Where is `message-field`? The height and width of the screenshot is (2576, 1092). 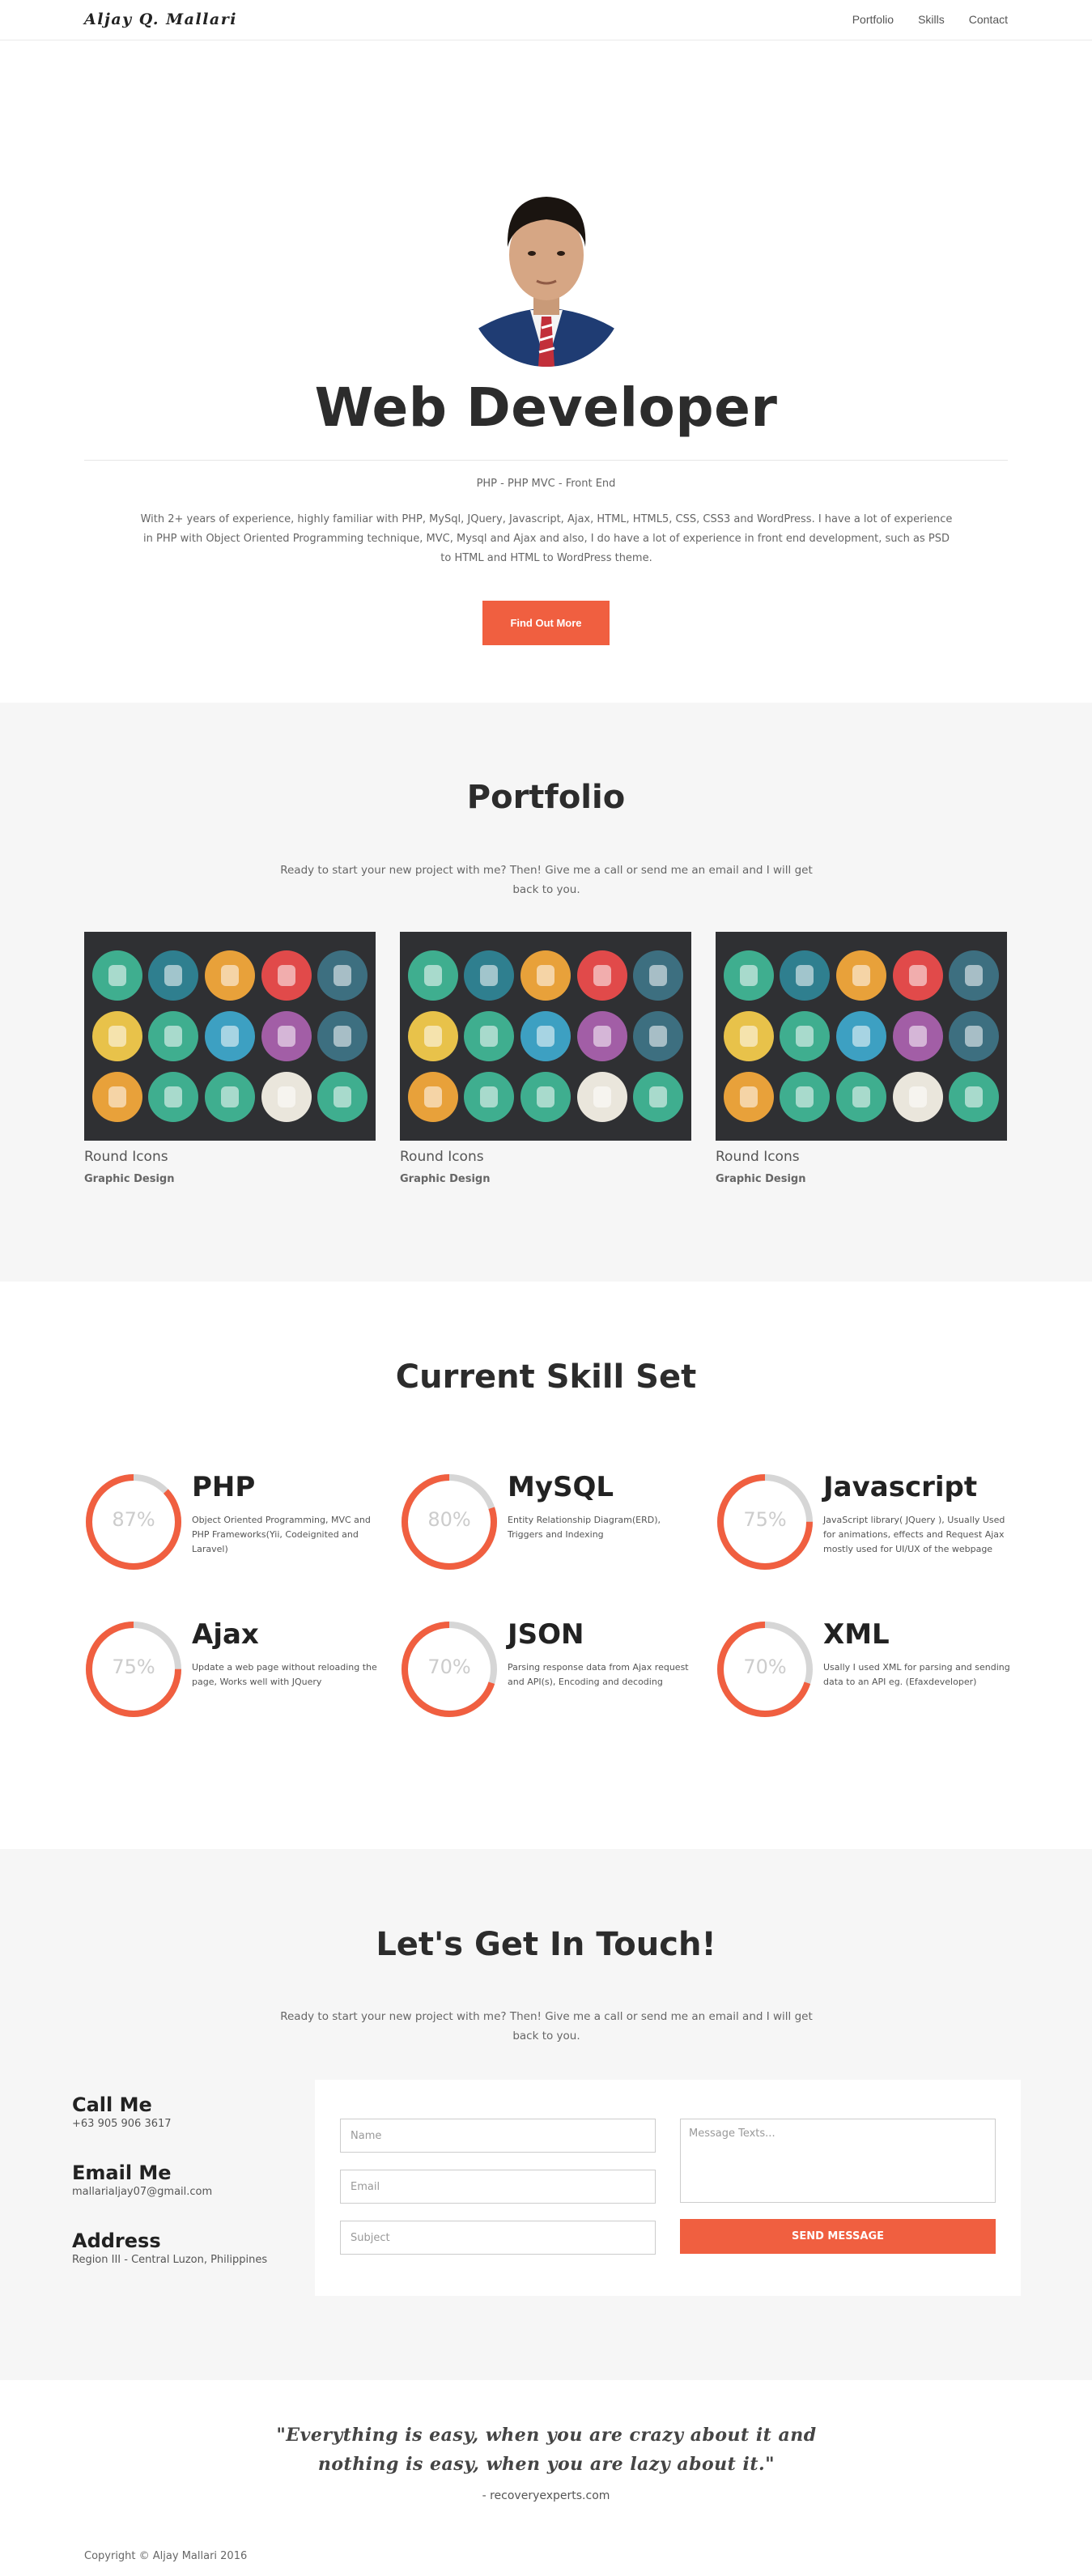 message-field is located at coordinates (838, 2161).